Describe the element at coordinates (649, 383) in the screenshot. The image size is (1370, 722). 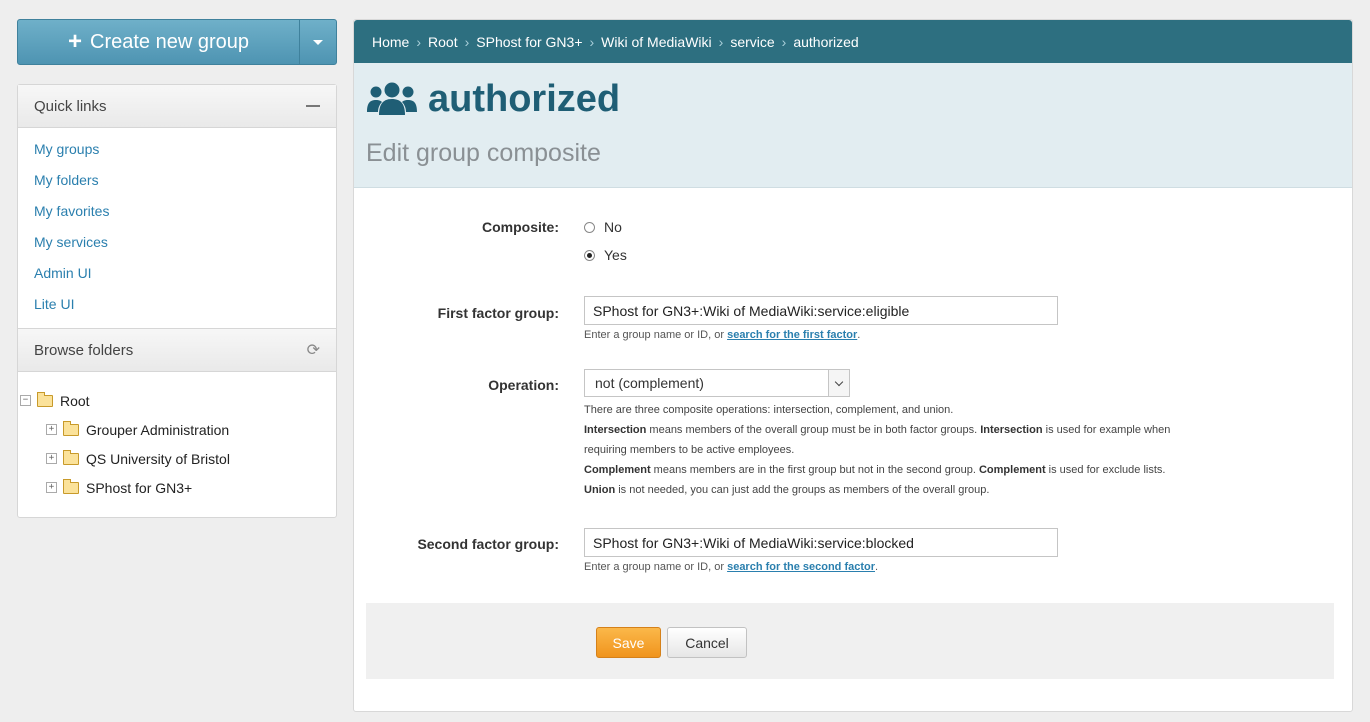
I see `operation-select-value: not (complement)` at that location.